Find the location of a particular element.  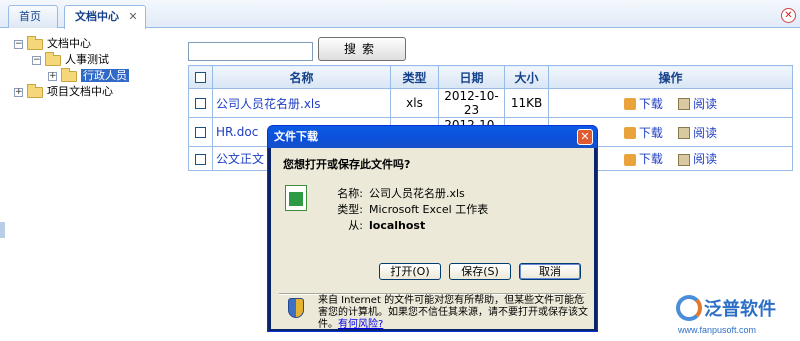

tree-label: 文档中心 is located at coordinates (69, 43).